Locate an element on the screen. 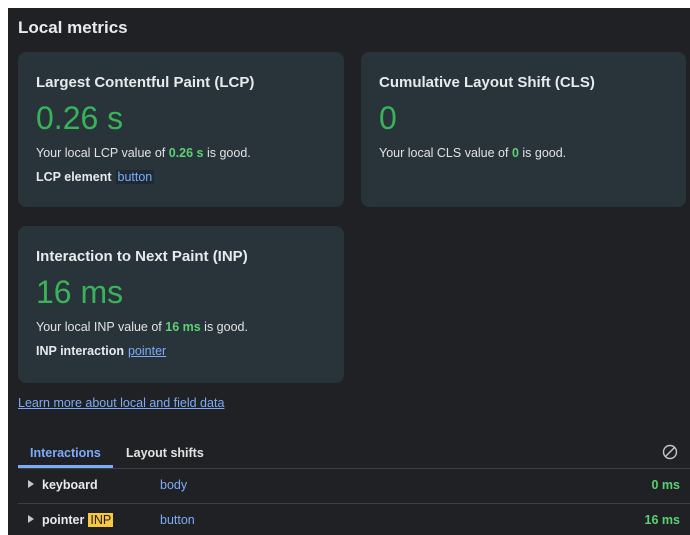 This screenshot has height=535, width=690. inp-desc-value: 16 ms is located at coordinates (183, 327).